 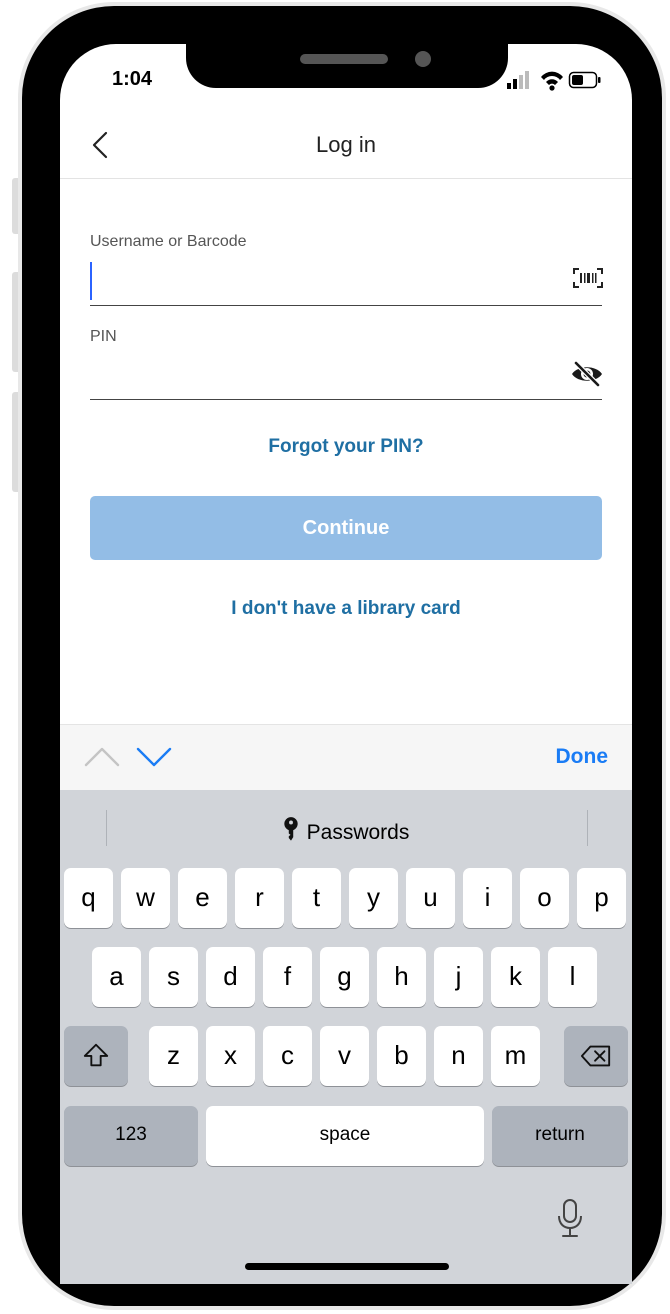 I want to click on status-icons, so click(x=554, y=81).